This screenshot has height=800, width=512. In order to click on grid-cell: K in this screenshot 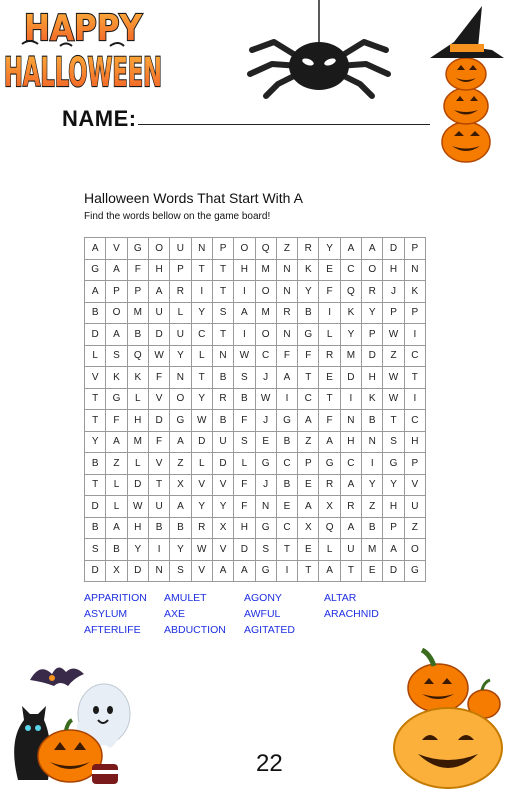, I will do `click(309, 270)`.